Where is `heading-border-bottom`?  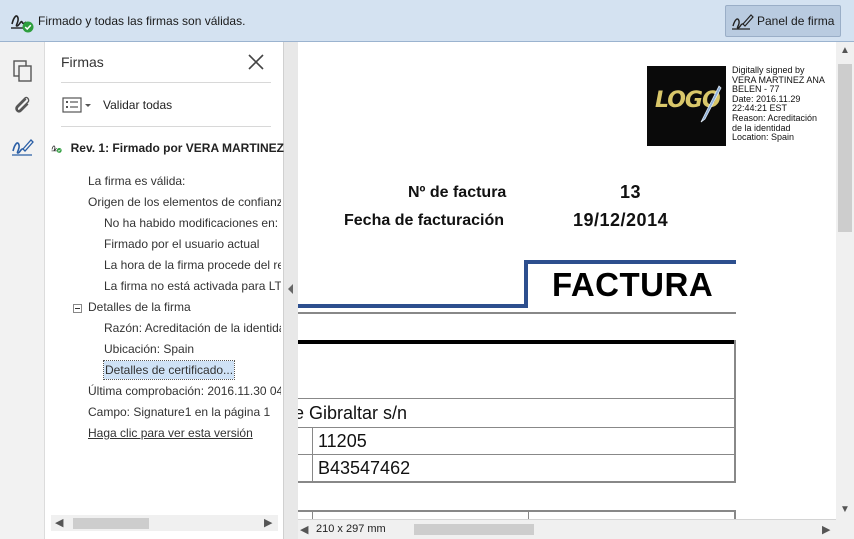 heading-border-bottom is located at coordinates (413, 306).